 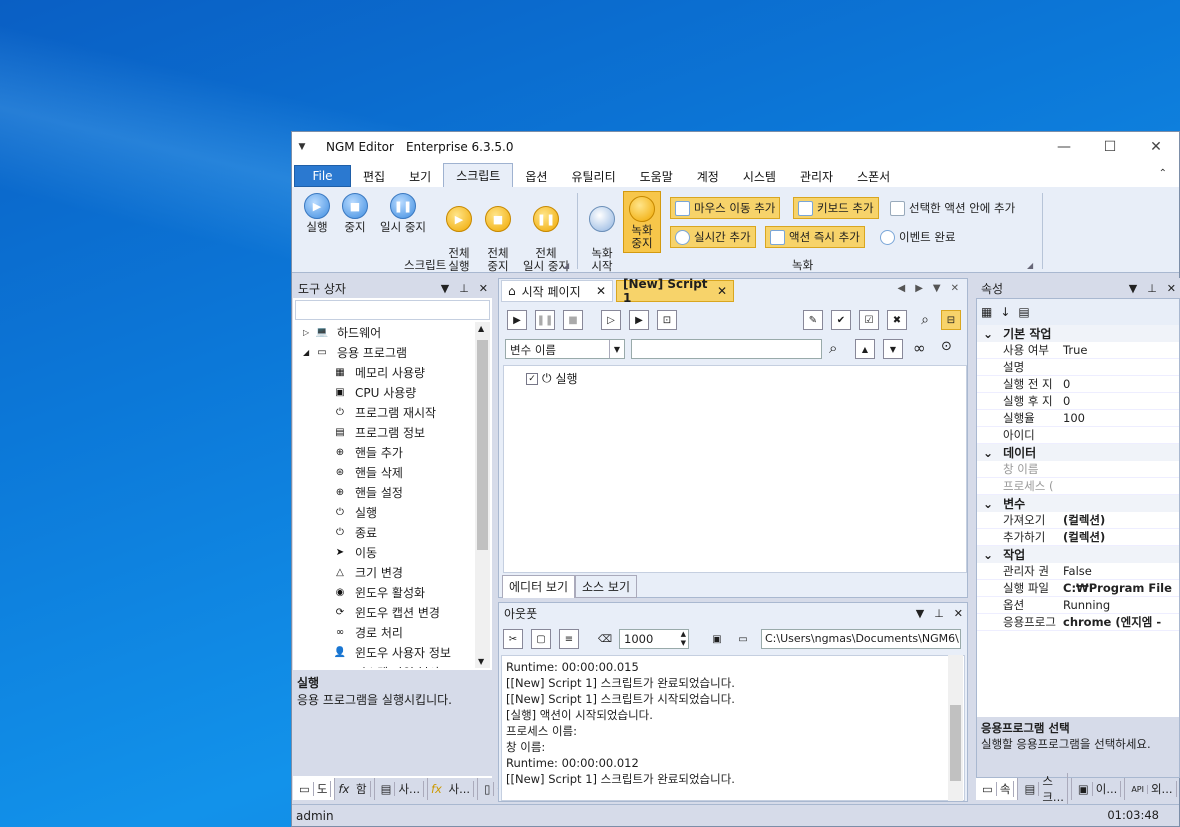 I want to click on tab-source-view: 소스 보기, so click(x=606, y=586).